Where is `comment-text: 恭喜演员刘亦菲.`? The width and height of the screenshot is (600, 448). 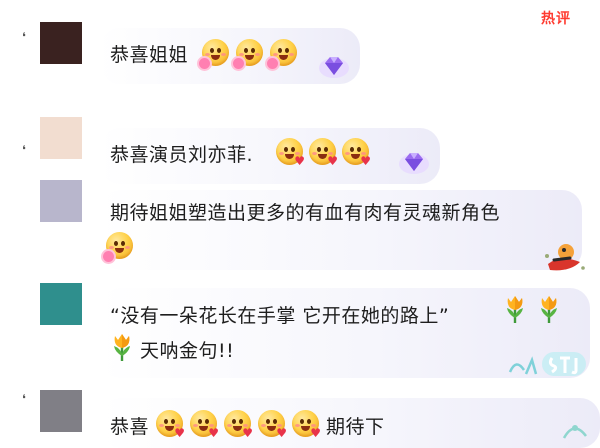 comment-text: 恭喜演员刘亦菲. is located at coordinates (182, 155).